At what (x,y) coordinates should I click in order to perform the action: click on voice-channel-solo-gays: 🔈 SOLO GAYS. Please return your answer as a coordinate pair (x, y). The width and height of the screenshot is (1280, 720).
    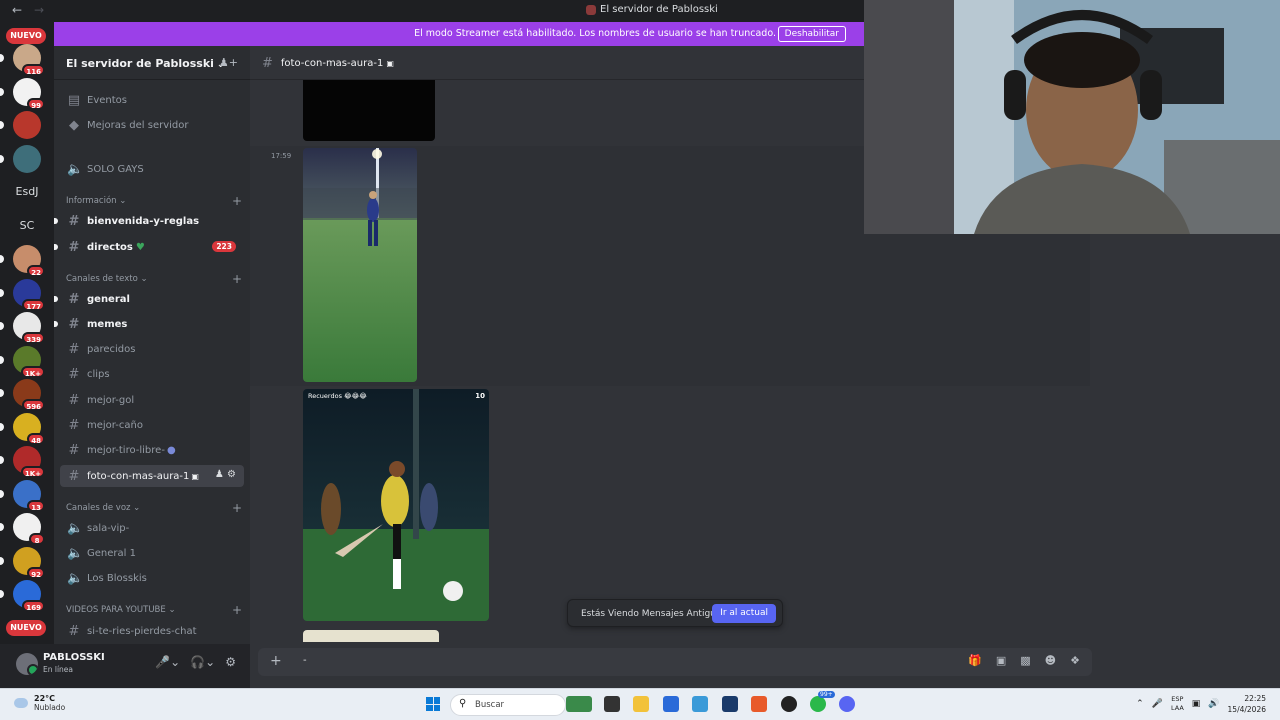
    Looking at the image, I should click on (152, 169).